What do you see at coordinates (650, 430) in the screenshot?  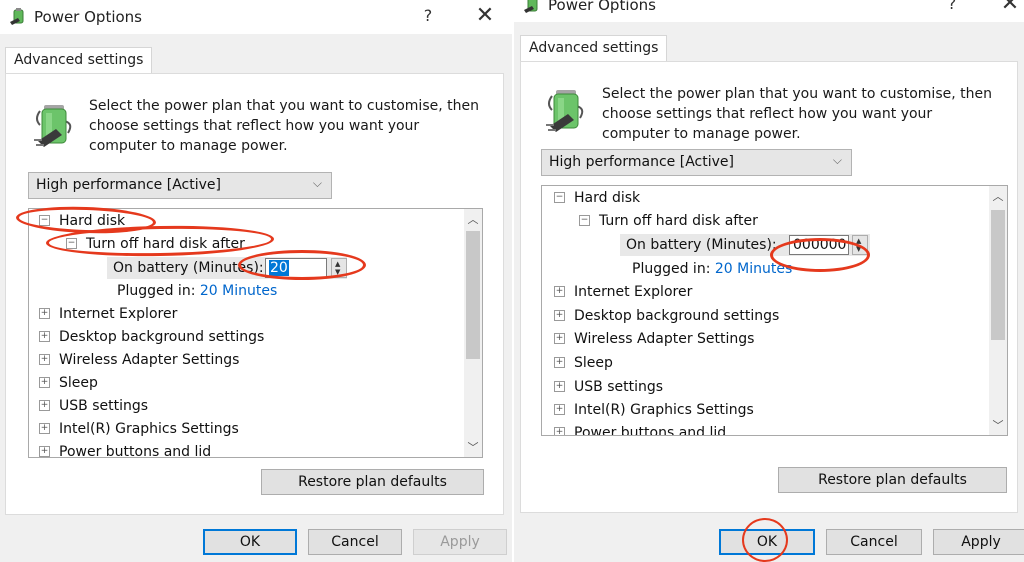 I see `tree-item-label: Power buttons and lid` at bounding box center [650, 430].